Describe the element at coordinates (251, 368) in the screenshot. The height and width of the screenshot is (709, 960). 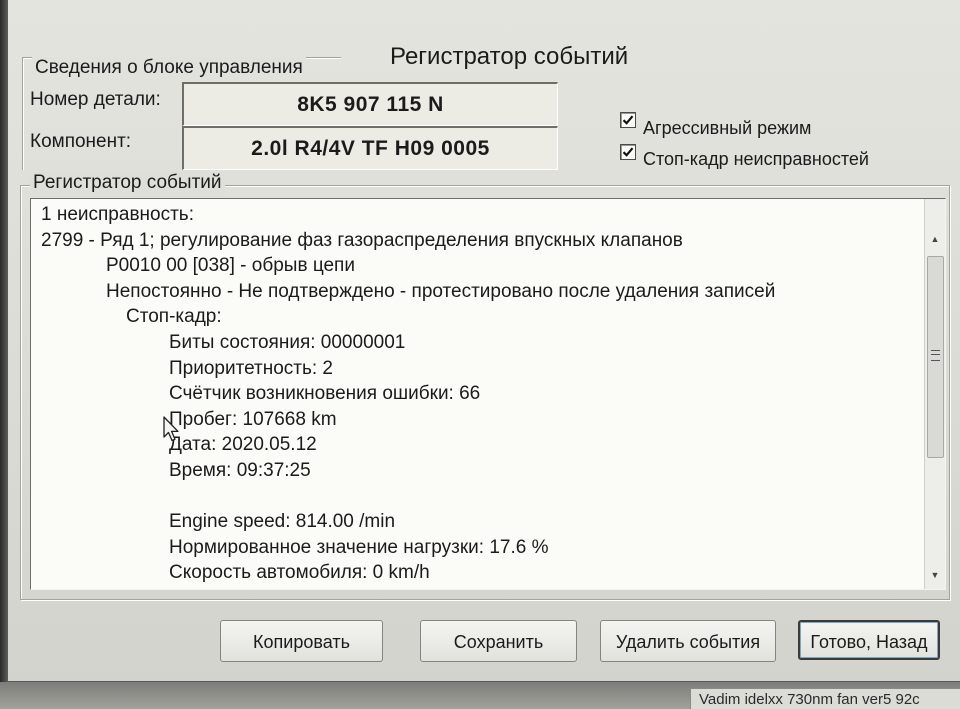
I see `log-line: Приоритетность: 2` at that location.